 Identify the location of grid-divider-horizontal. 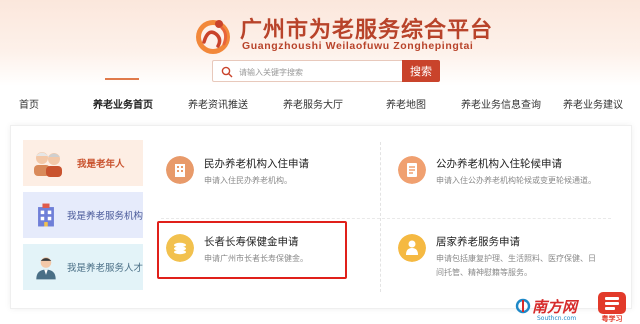
(386, 218).